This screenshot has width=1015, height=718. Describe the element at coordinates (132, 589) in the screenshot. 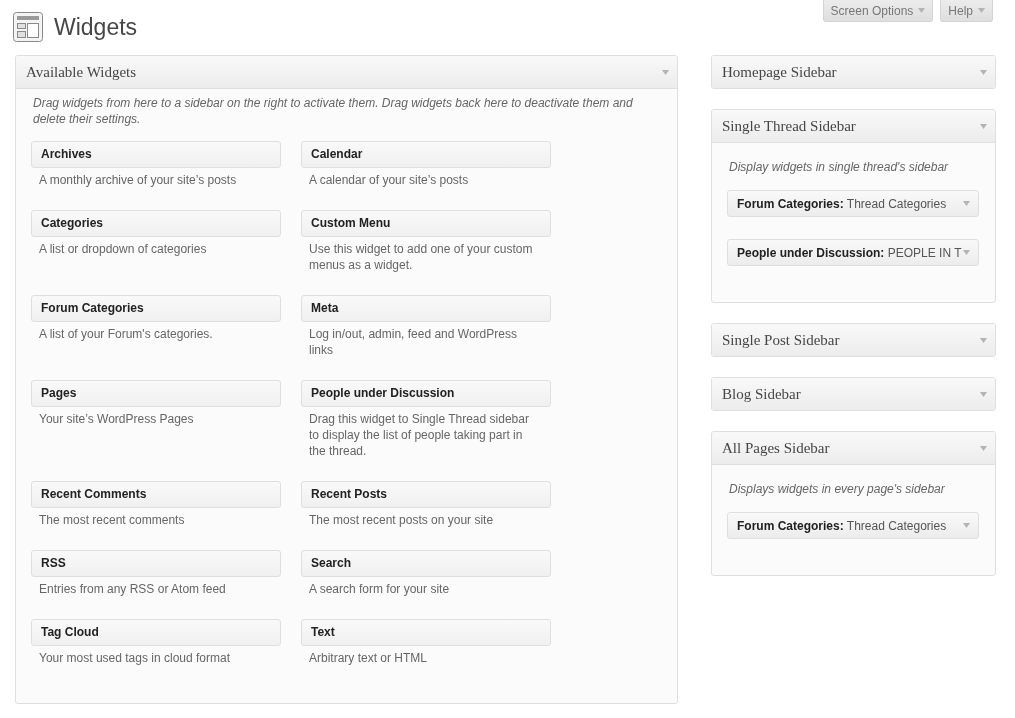

I see `widget-description: Entries from any RSS or Atom feed` at that location.